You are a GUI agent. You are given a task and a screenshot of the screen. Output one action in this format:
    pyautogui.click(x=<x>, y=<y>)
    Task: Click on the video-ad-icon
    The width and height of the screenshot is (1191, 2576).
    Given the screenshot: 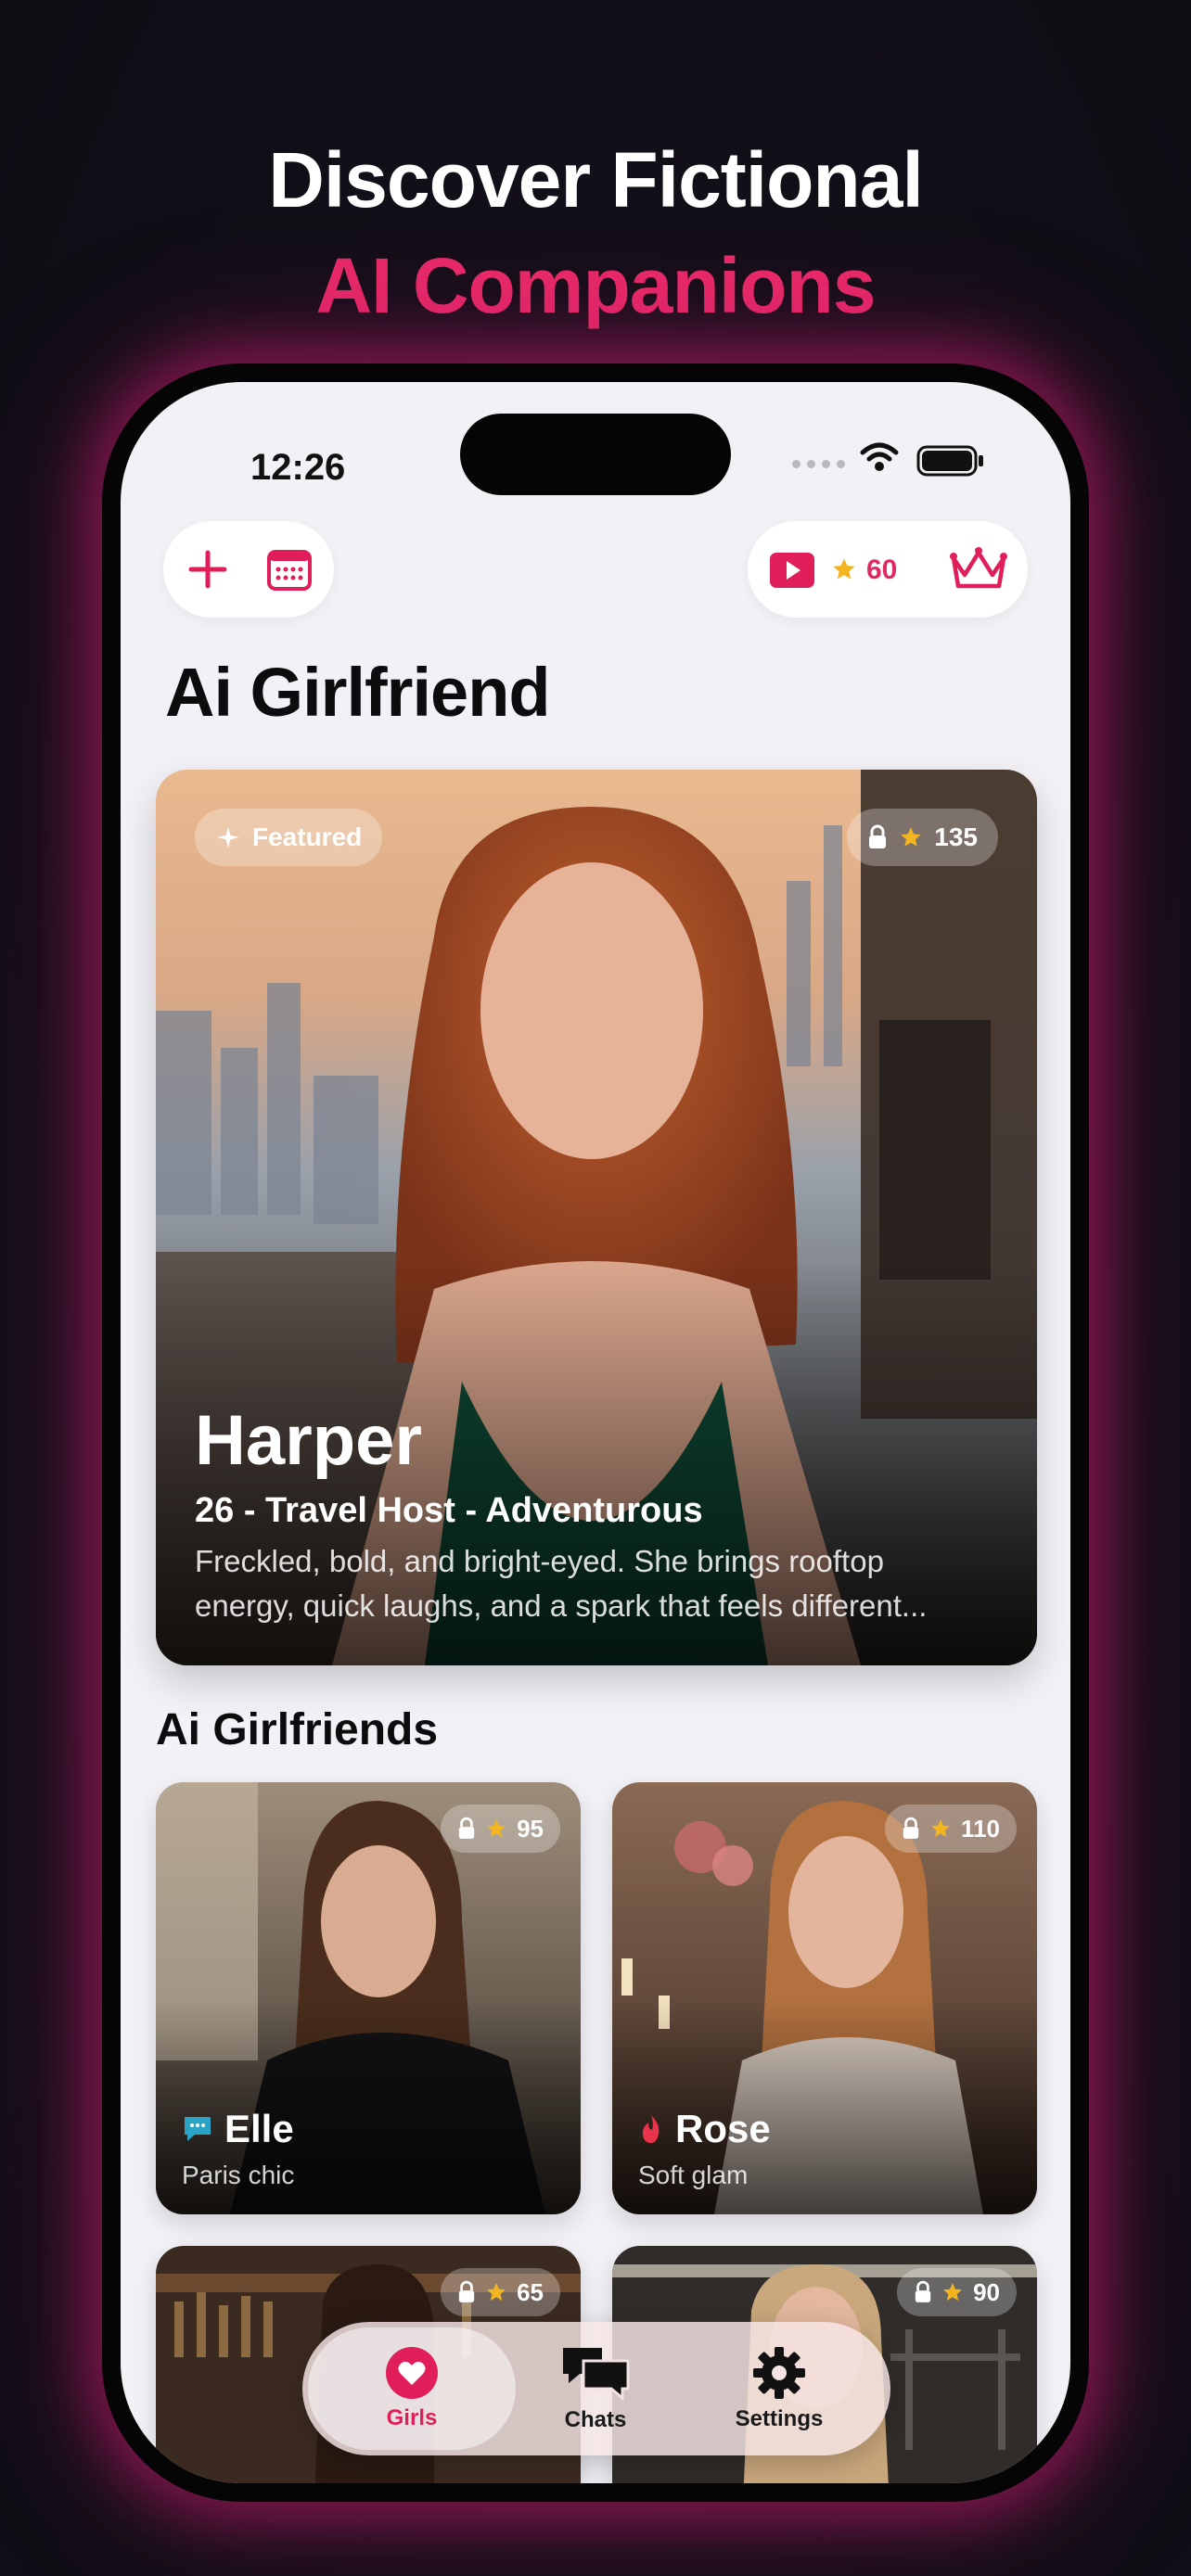 What is the action you would take?
    pyautogui.click(x=792, y=570)
    